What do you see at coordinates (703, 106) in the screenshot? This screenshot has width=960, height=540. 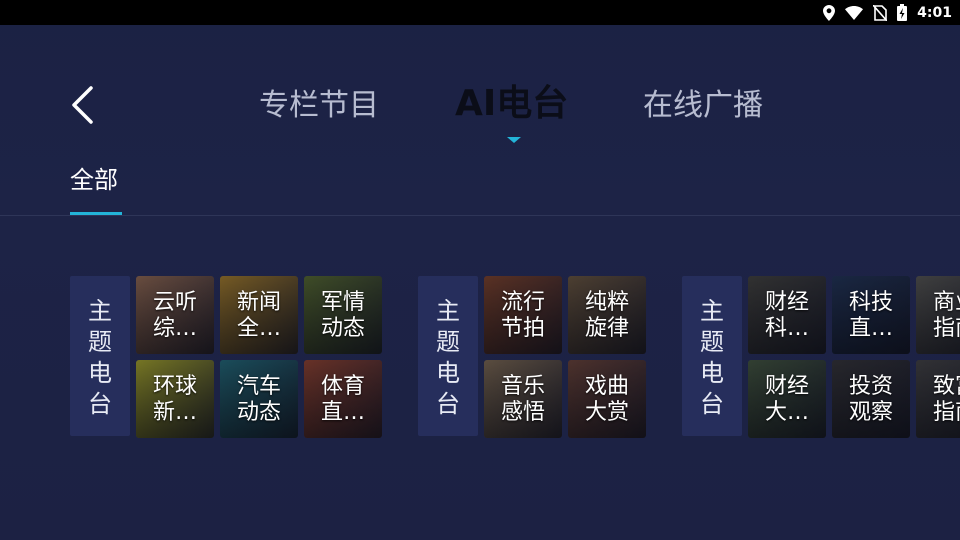 I see `tab-online-broadcast: 在线广播` at bounding box center [703, 106].